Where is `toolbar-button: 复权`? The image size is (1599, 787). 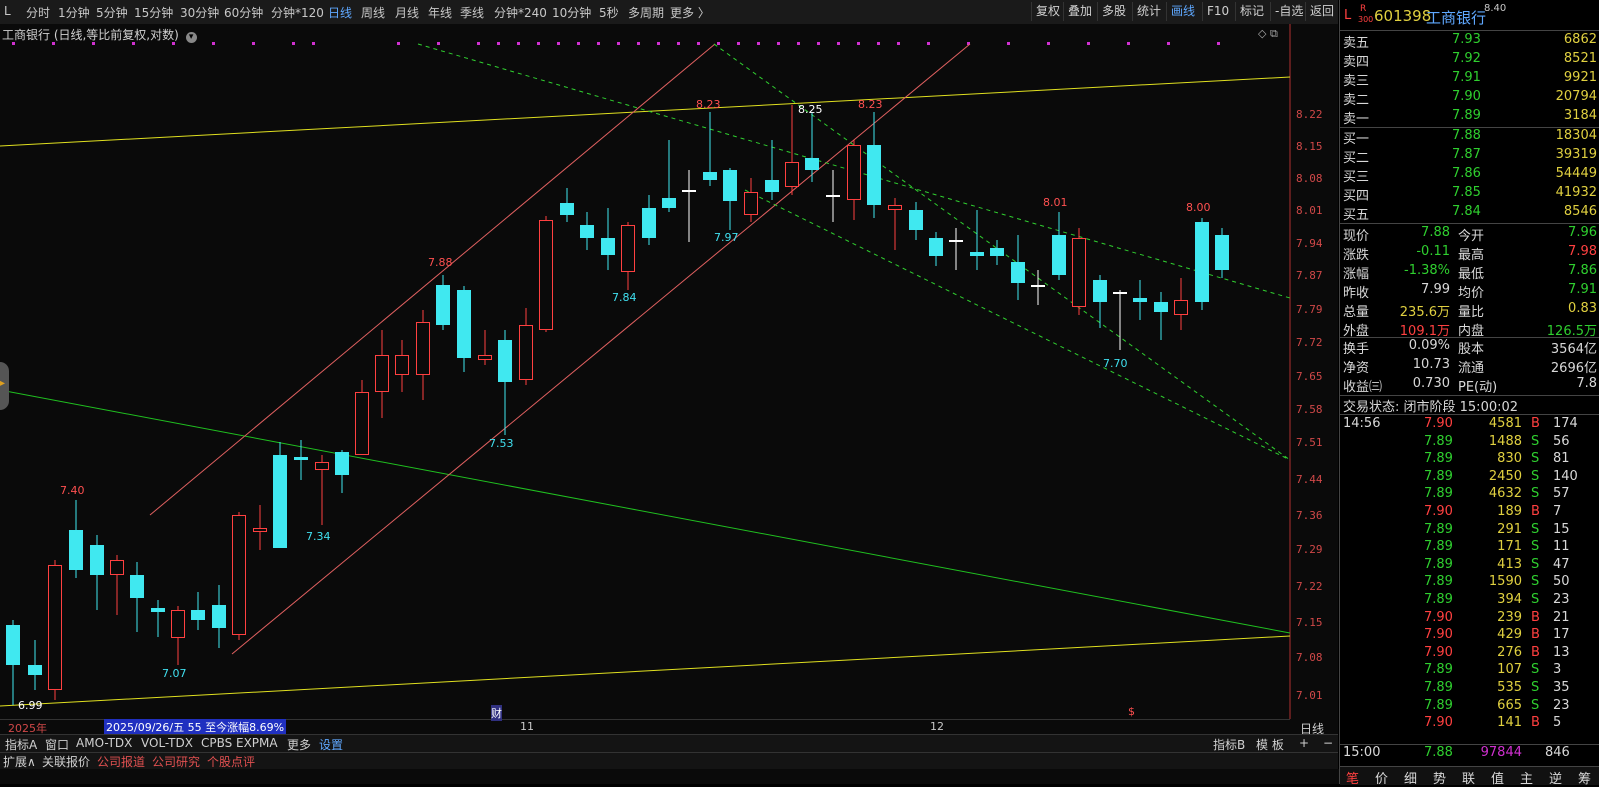 toolbar-button: 复权 is located at coordinates (1047, 11).